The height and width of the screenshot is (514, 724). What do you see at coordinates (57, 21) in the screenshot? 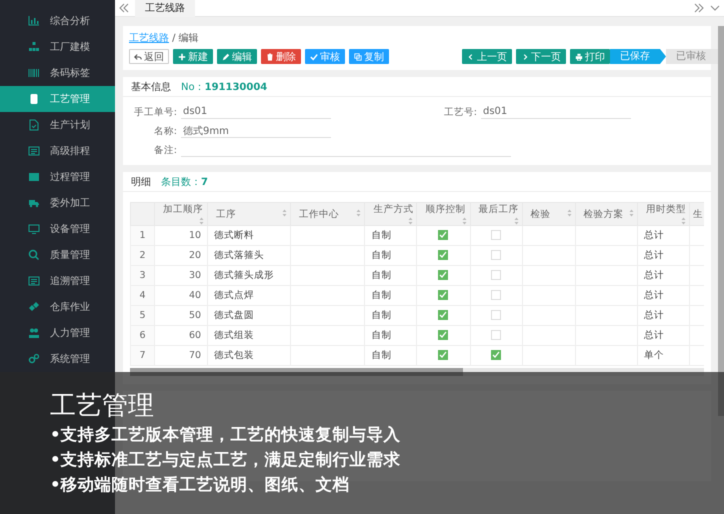
I see `sidebar-item: 综合分析` at bounding box center [57, 21].